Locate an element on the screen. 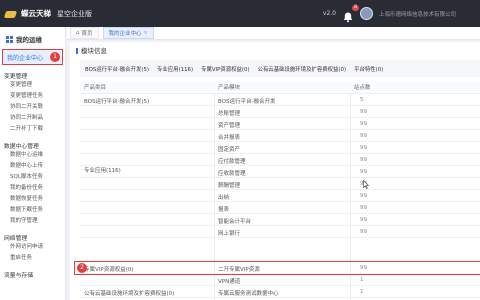 This screenshot has width=480, height=300. cell-category: BOS运行平台-融合开发(5) is located at coordinates (117, 102).